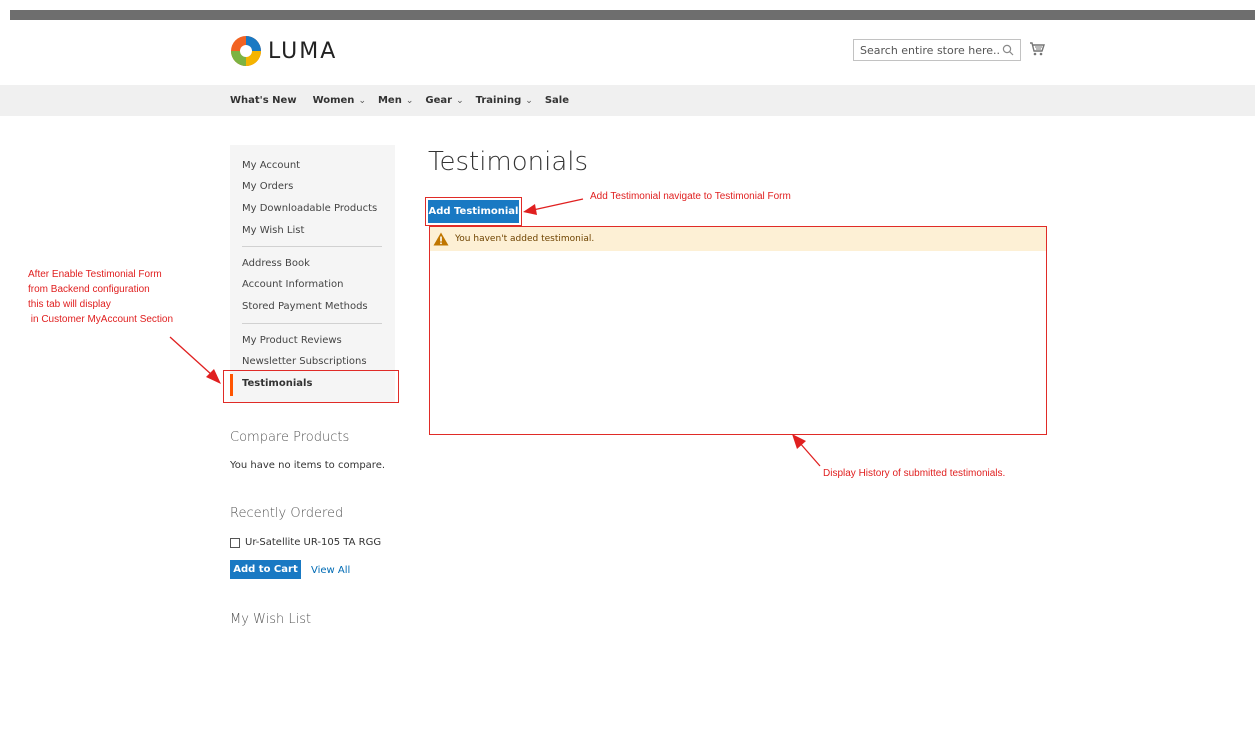 This screenshot has height=747, width=1255. What do you see at coordinates (530, 209) in the screenshot?
I see `arrow-to-button-head` at bounding box center [530, 209].